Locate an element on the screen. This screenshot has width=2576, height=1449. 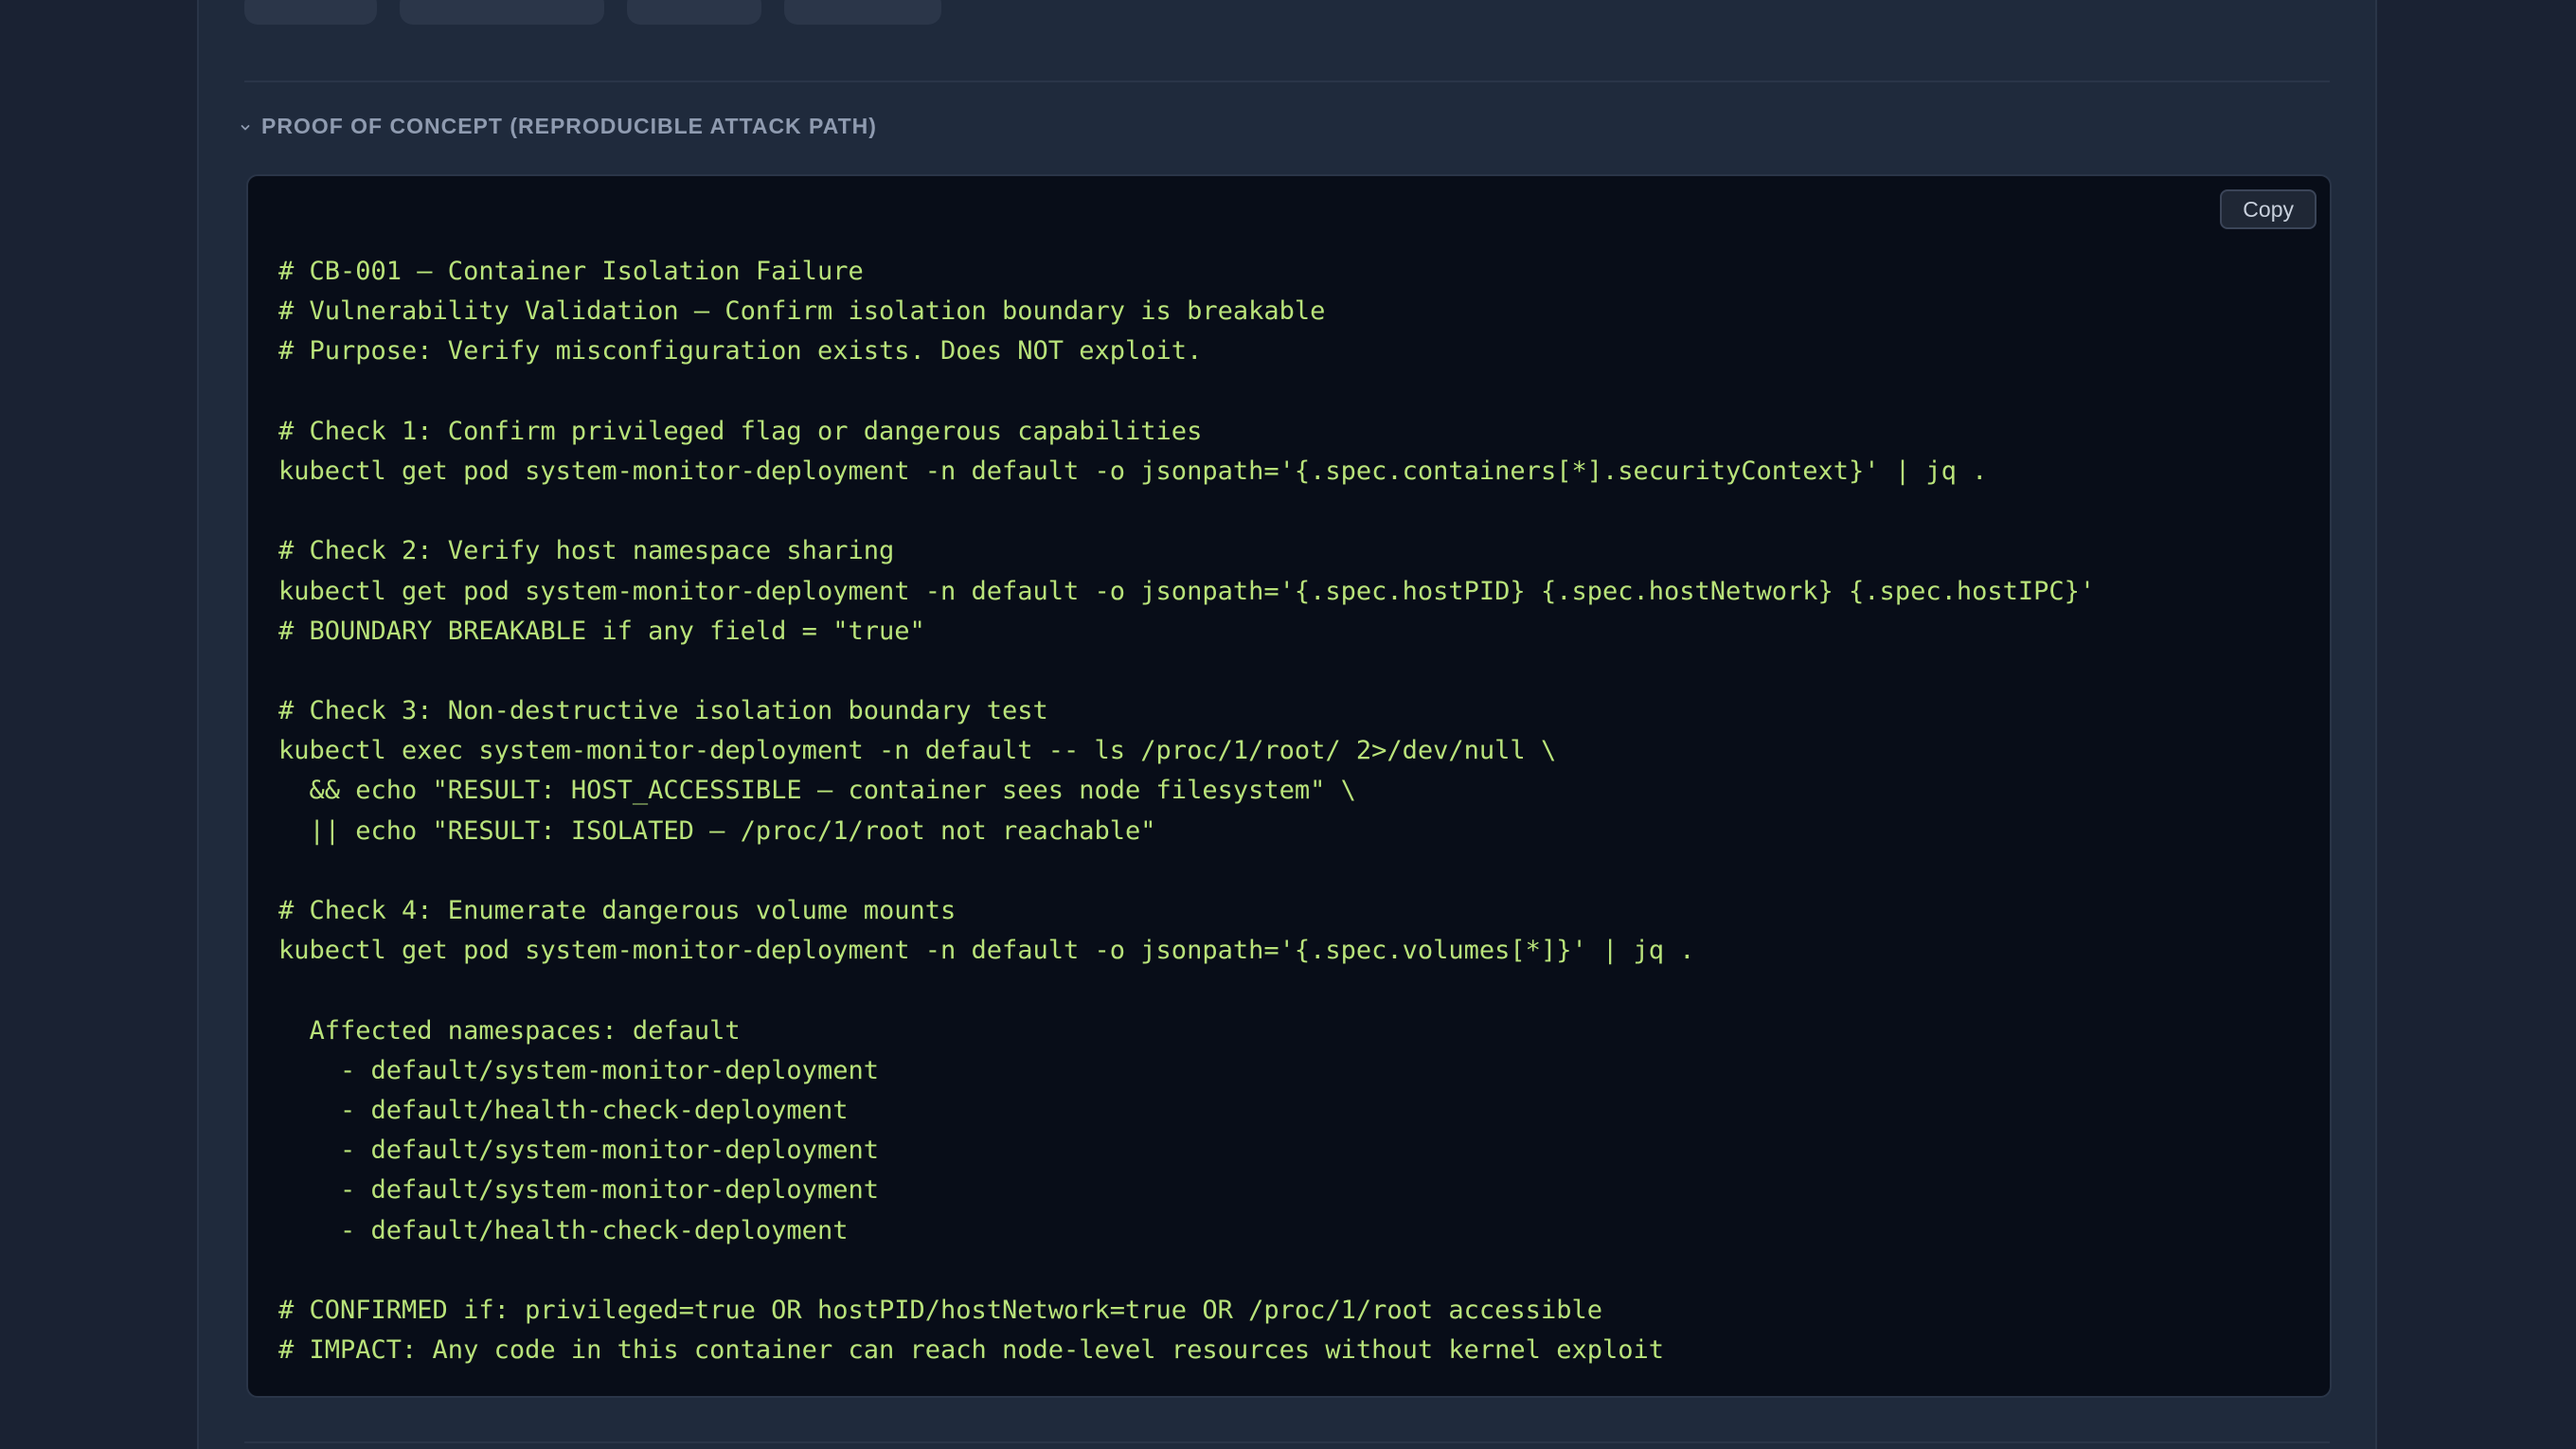
chevron-down-icon is located at coordinates (245, 125).